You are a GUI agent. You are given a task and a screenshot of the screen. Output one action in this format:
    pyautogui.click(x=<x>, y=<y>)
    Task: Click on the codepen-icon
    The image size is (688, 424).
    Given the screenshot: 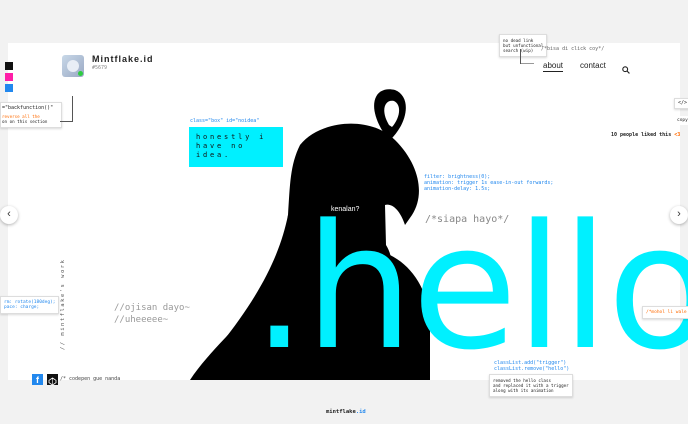 What is the action you would take?
    pyautogui.click(x=52, y=380)
    